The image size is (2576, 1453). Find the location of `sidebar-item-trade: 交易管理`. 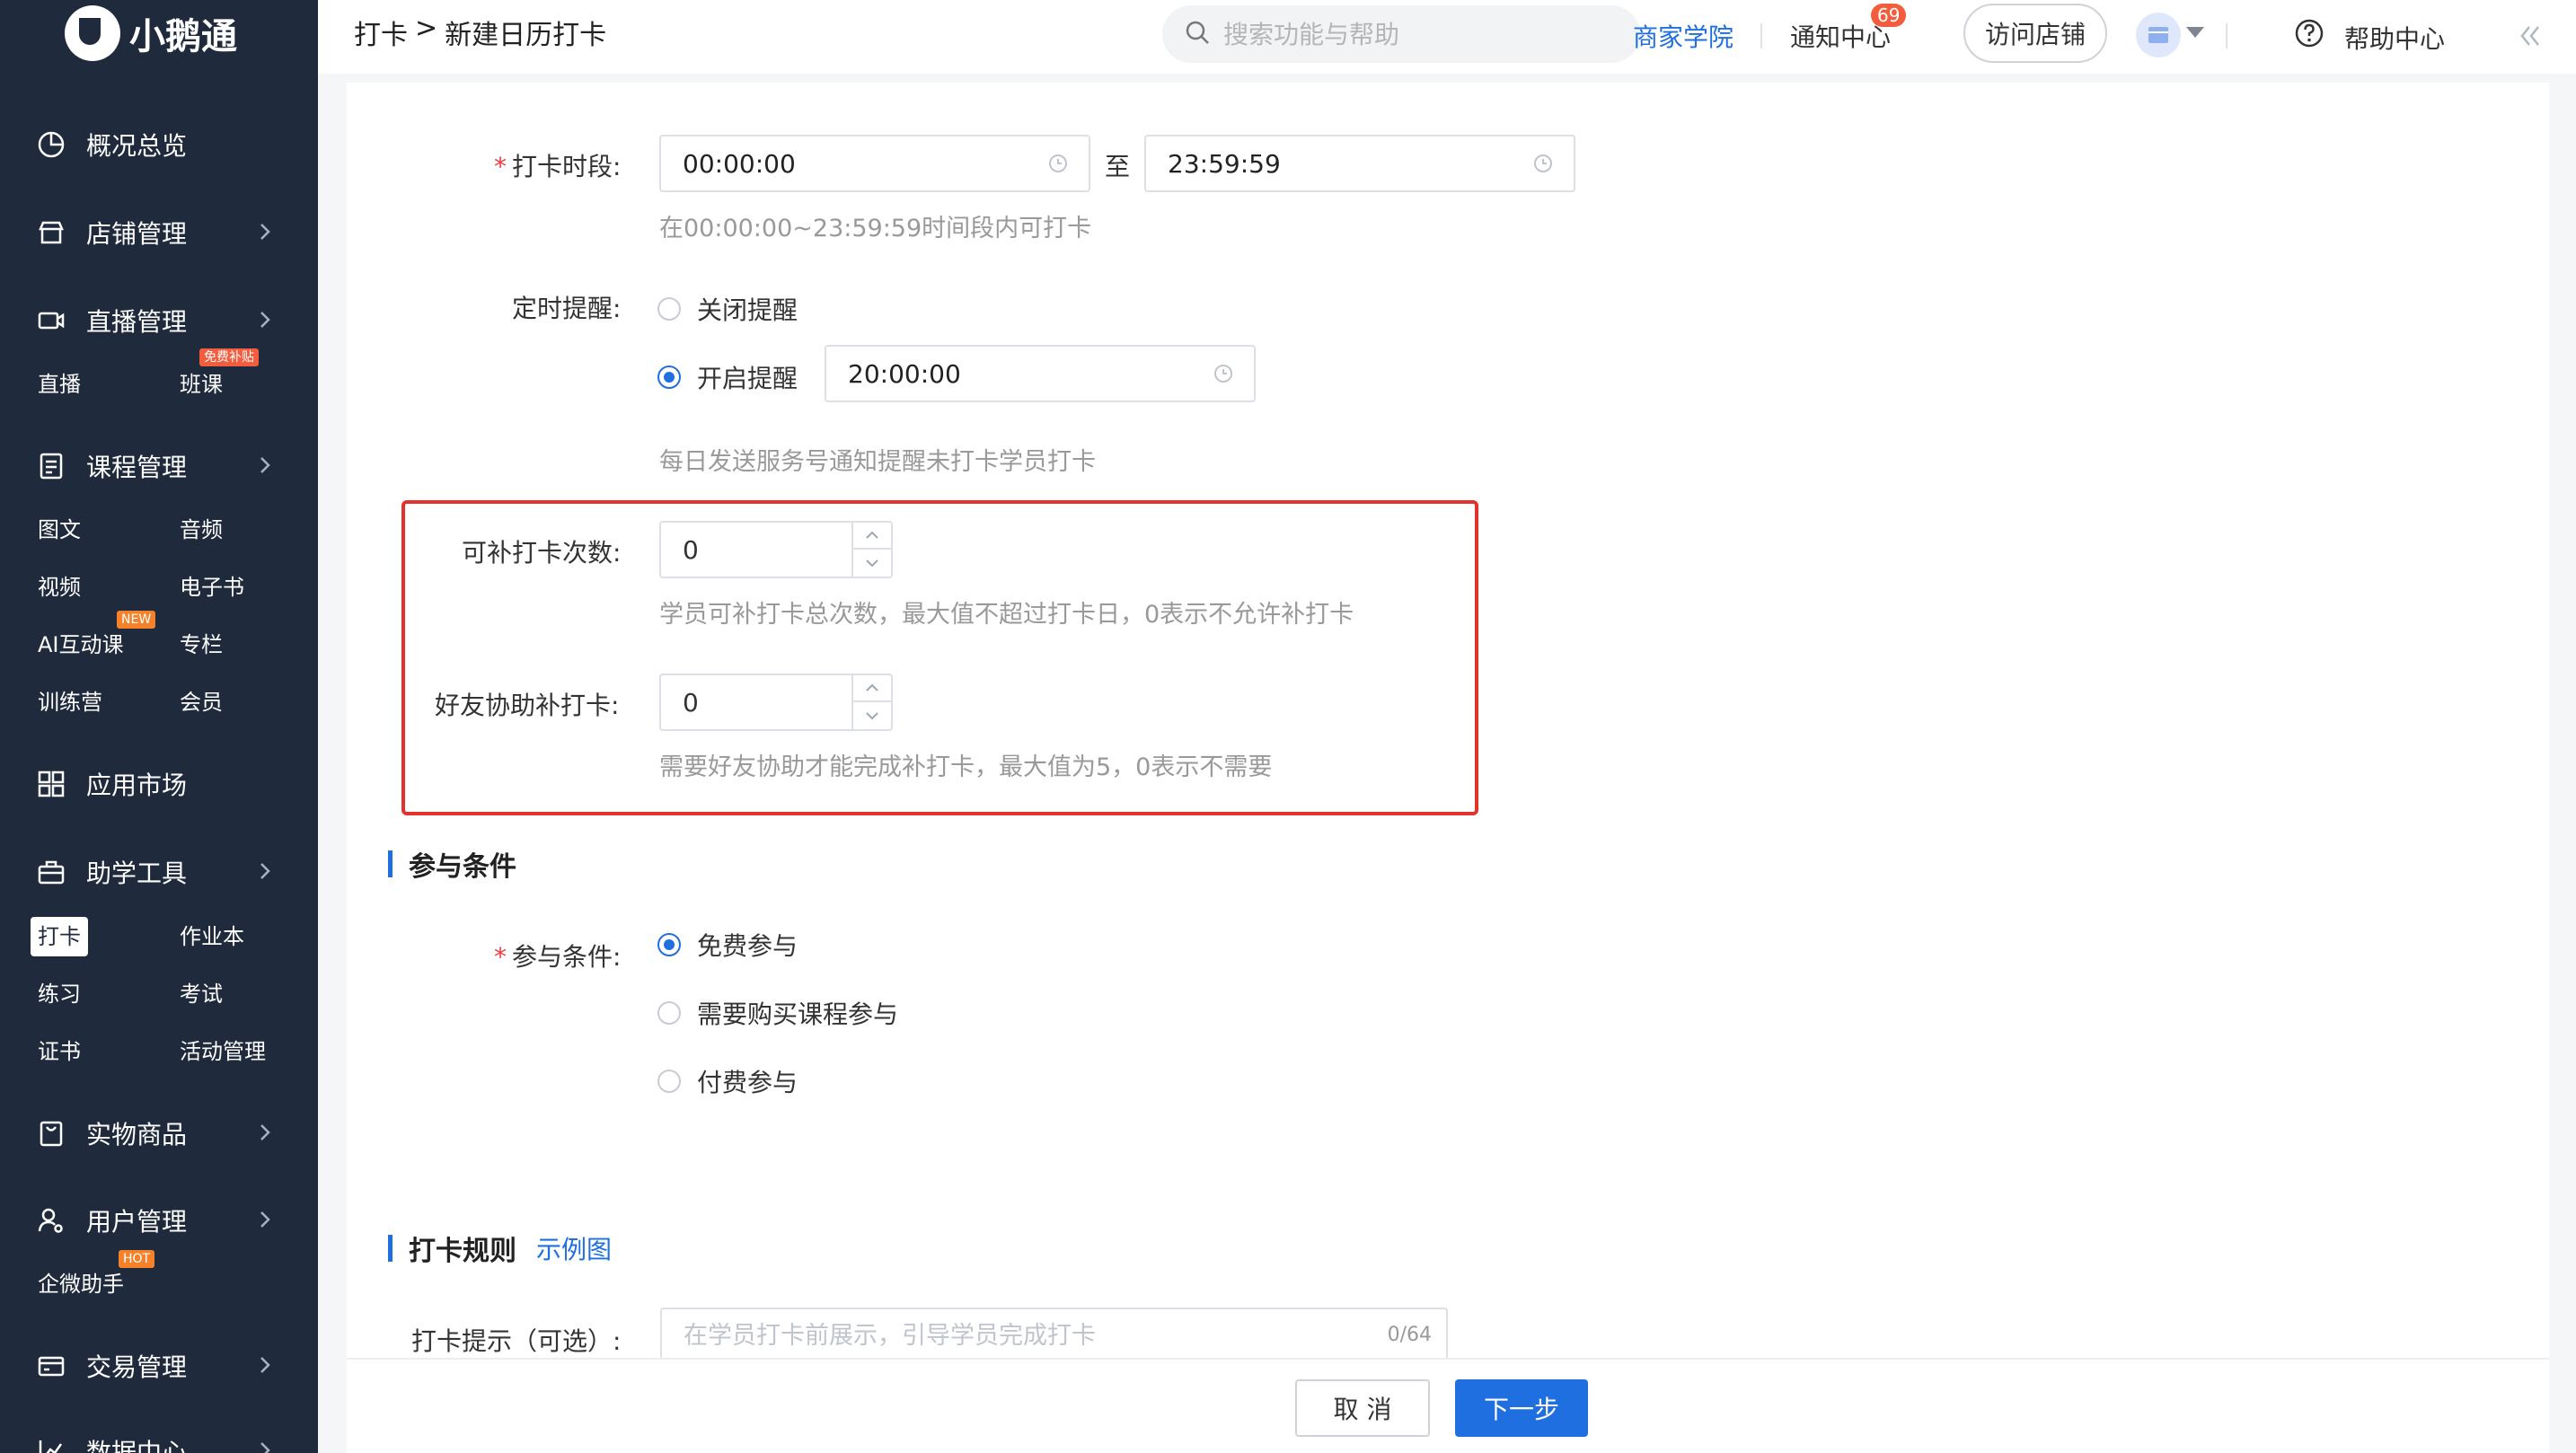

sidebar-item-trade: 交易管理 is located at coordinates (157, 1366).